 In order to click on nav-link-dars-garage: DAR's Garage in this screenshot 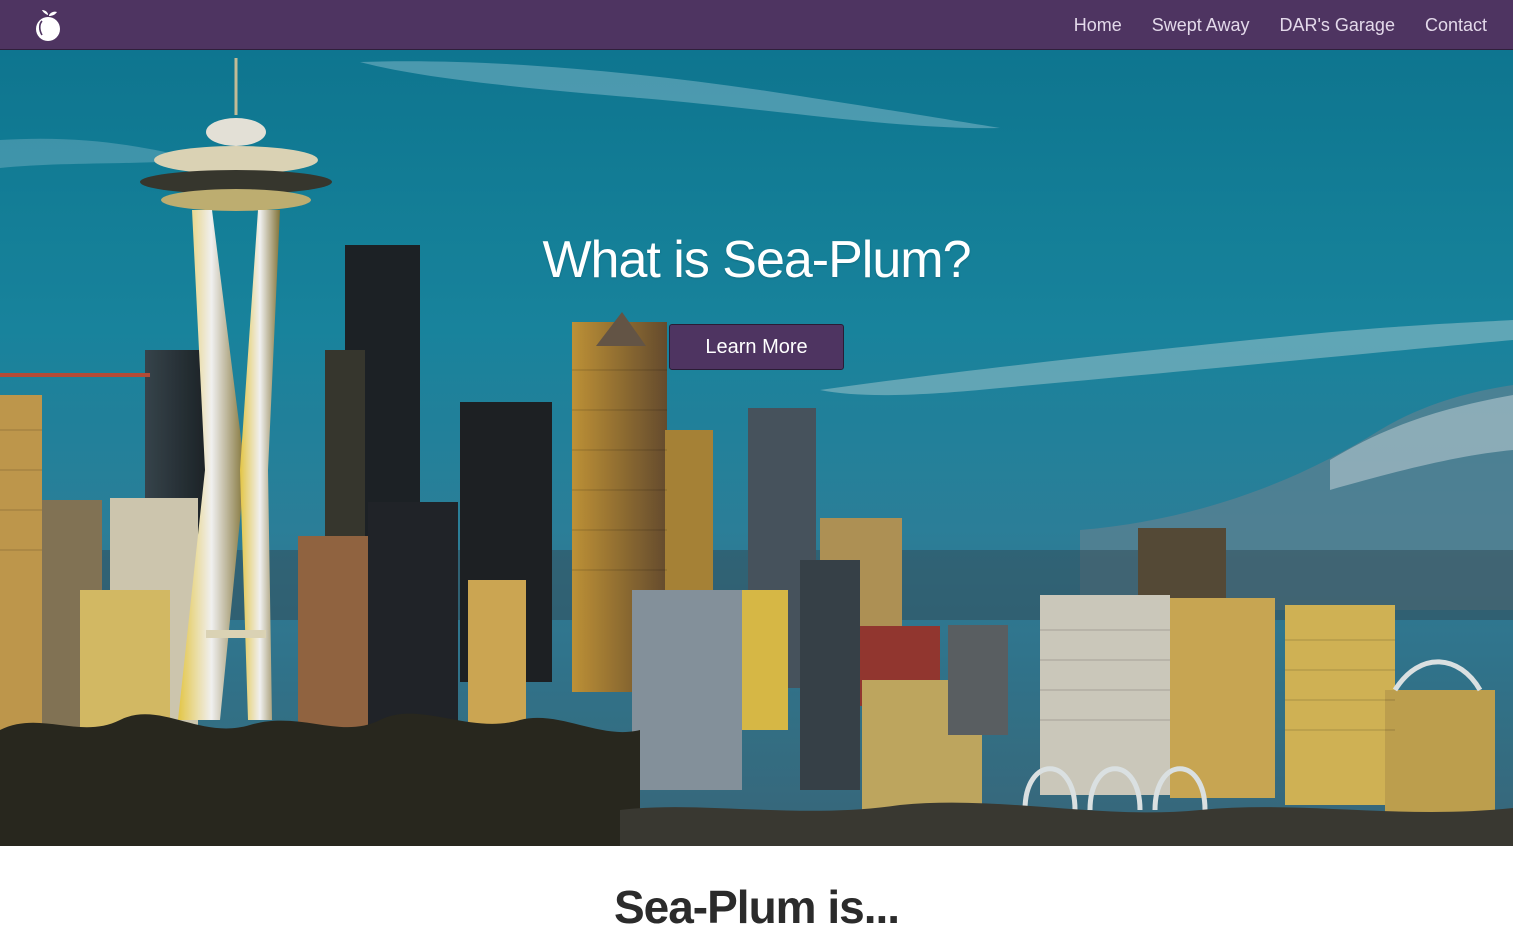, I will do `click(1336, 25)`.